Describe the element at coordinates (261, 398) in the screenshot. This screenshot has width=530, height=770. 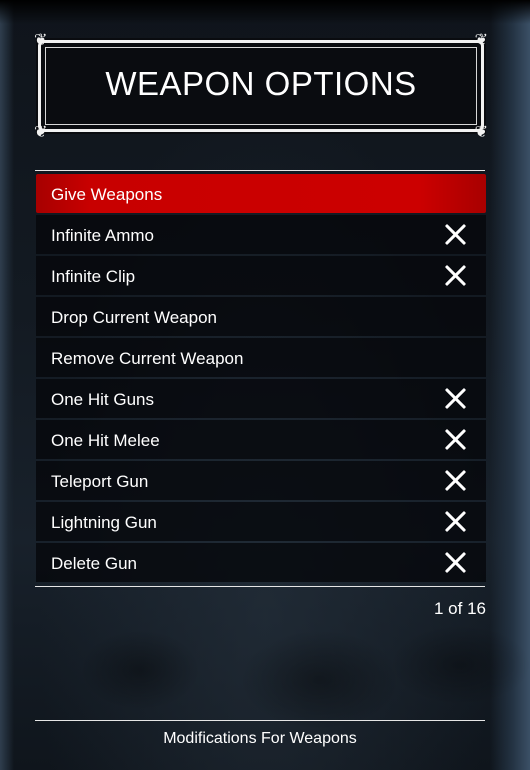
I see `menu-item-one-hit-guns: One Hit Guns` at that location.